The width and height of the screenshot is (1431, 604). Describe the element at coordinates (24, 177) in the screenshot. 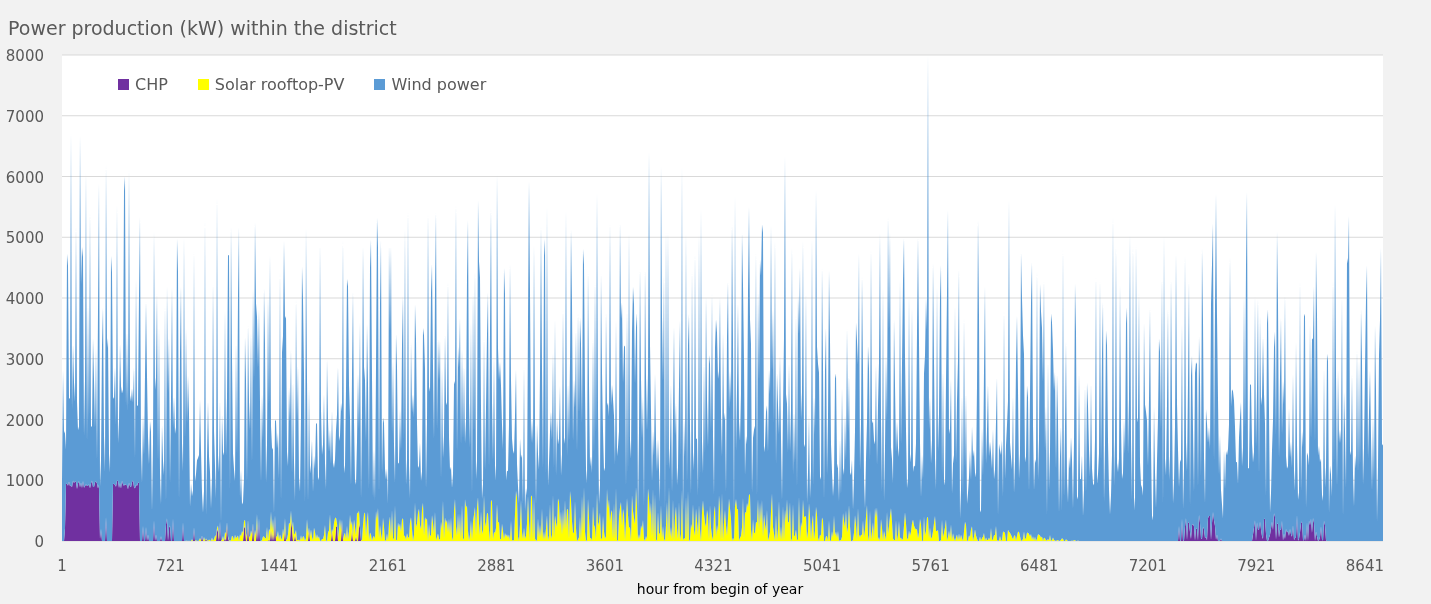

I see `y-tick-label: 6000` at that location.